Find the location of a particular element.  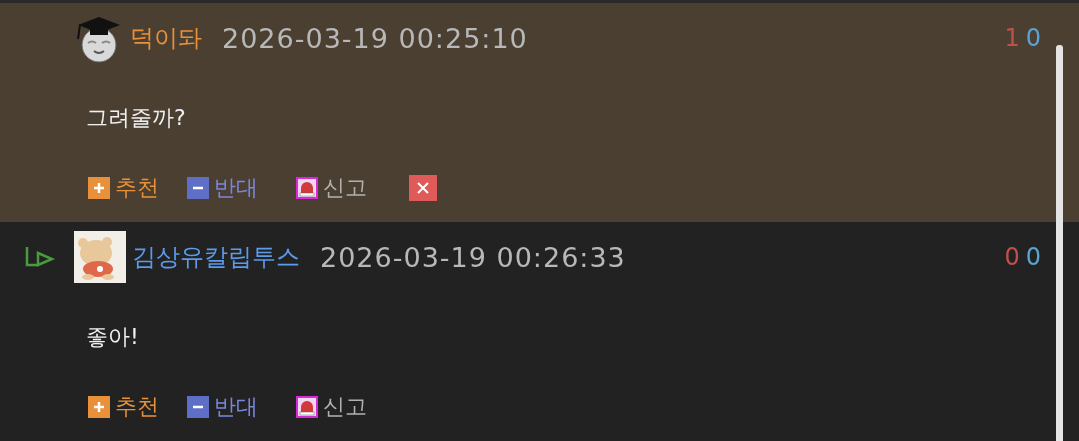

delete-button is located at coordinates (423, 188).